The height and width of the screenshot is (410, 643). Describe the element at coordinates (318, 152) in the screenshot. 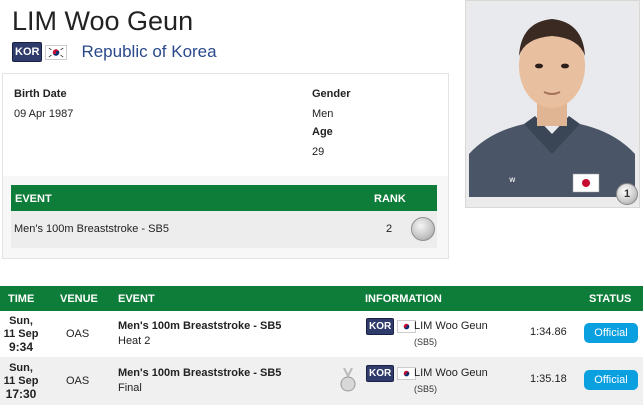

I see `age-value: 29` at that location.